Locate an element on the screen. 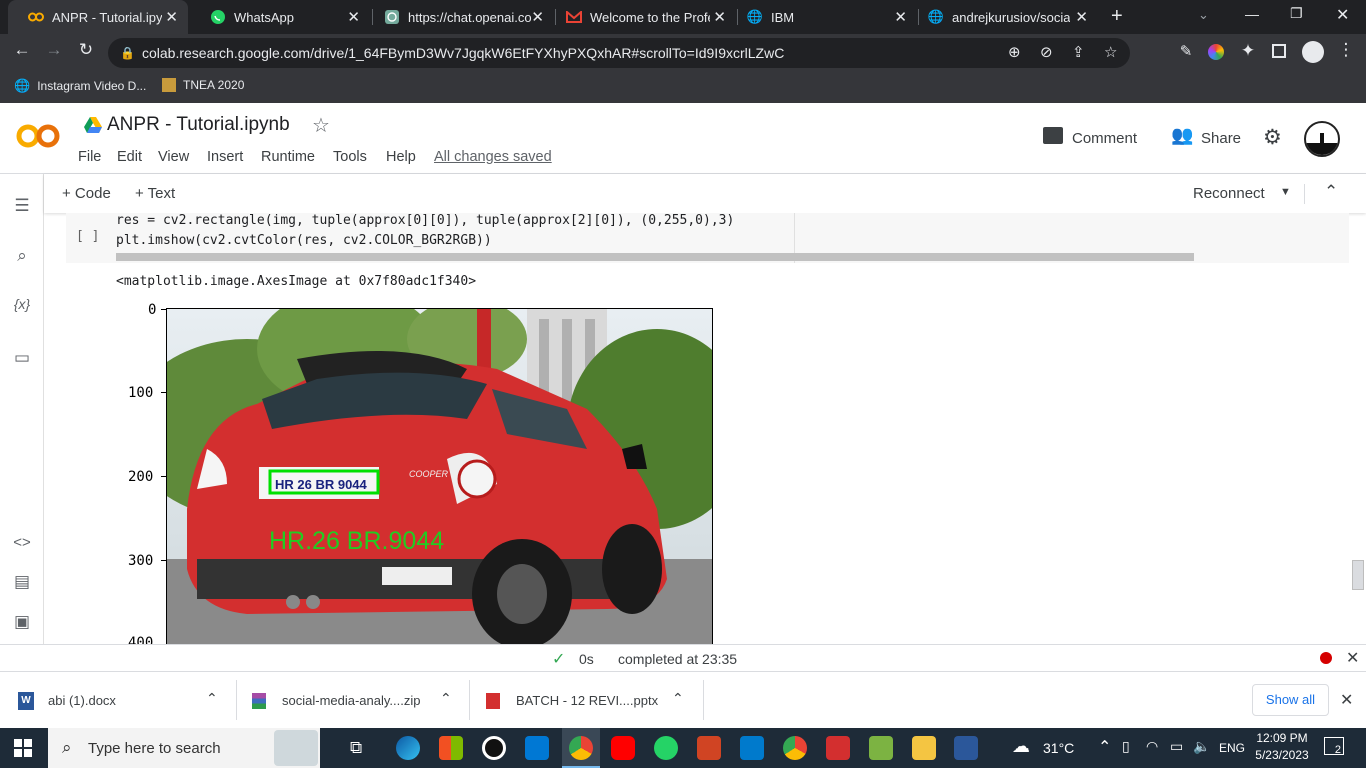  table-of-contents-icon: ☰ is located at coordinates (22, 206).